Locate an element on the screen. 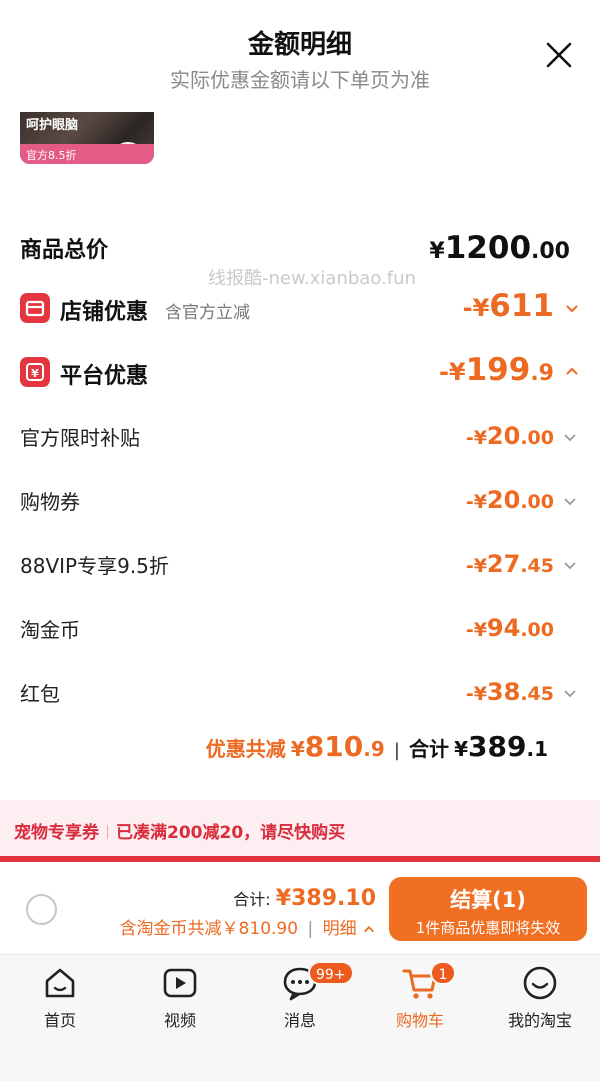 The height and width of the screenshot is (1081, 600). discount-item-value: -¥27.45 is located at coordinates (509, 564).